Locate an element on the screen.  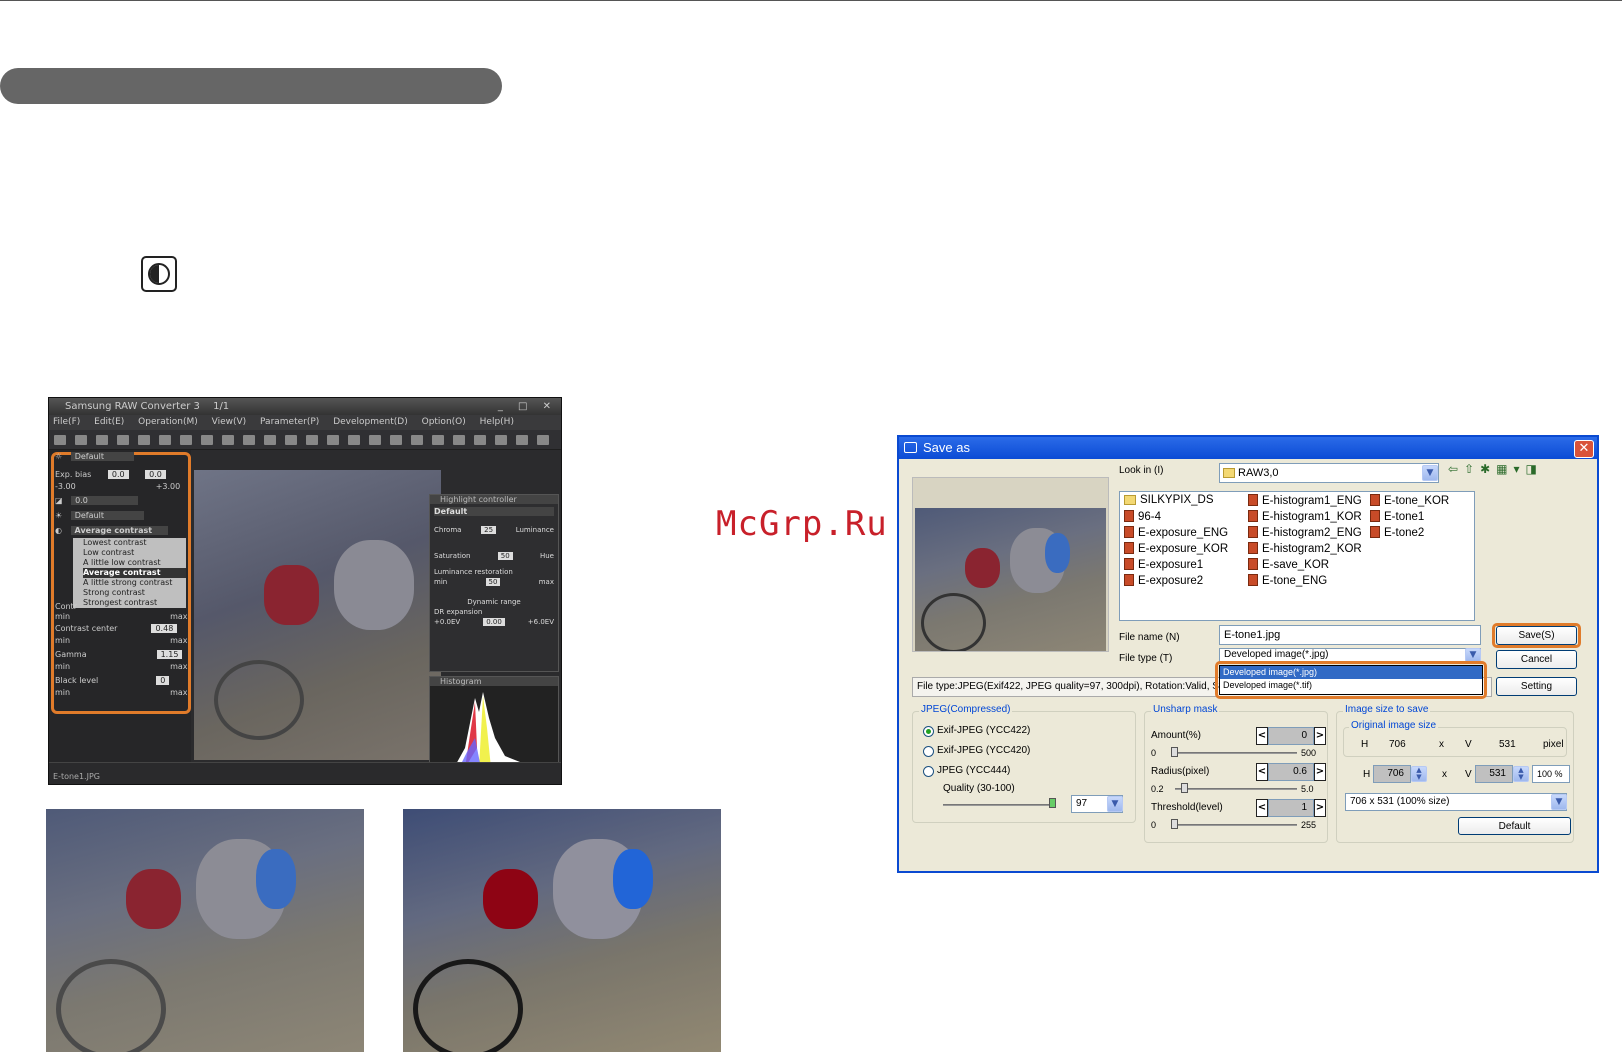
menu-edit: Edit(E) is located at coordinates (109, 422).